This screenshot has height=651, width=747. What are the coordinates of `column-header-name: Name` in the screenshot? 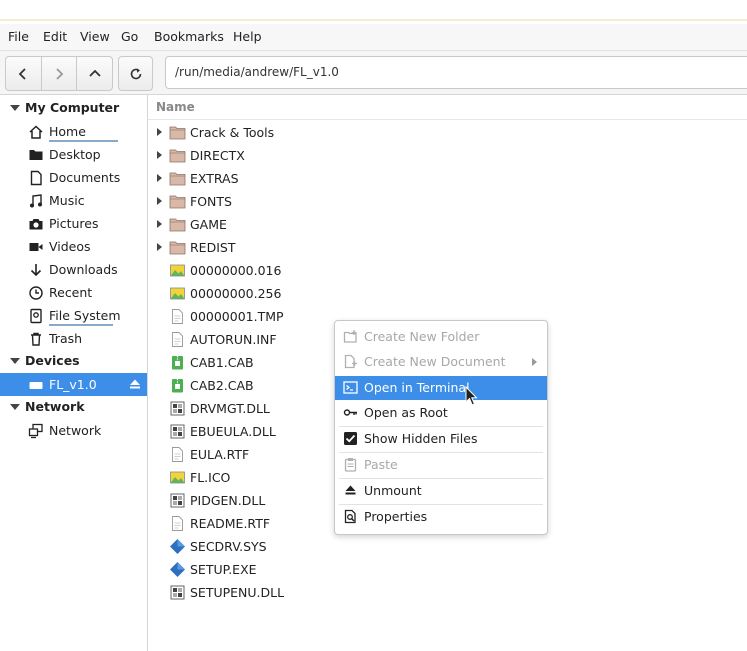 It's located at (447, 107).